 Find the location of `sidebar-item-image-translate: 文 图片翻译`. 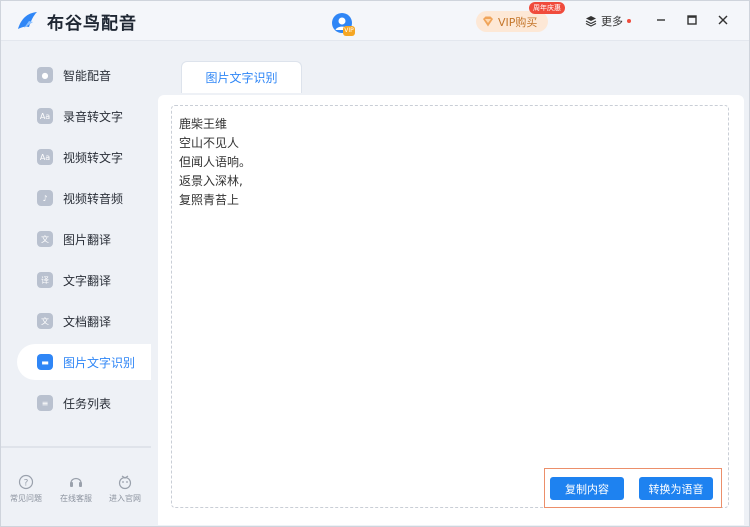

sidebar-item-image-translate: 文 图片翻译 is located at coordinates (84, 239).